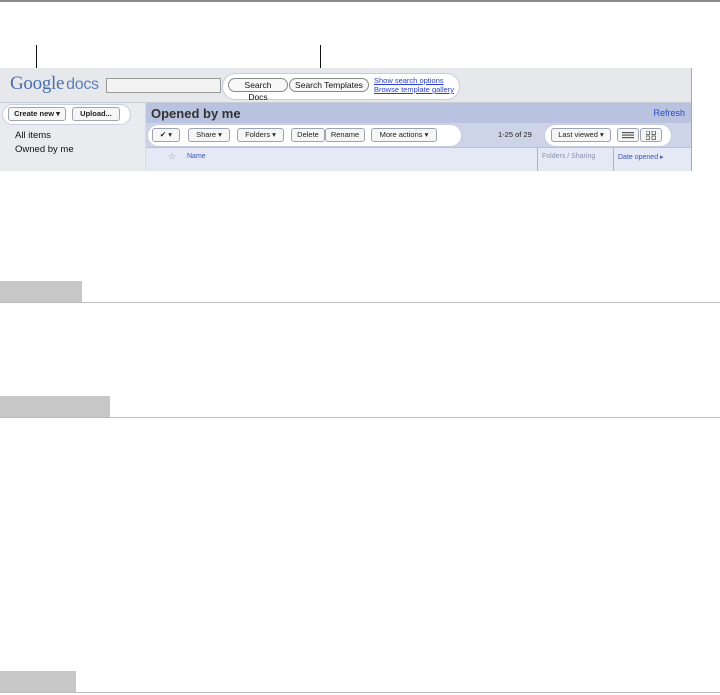  What do you see at coordinates (581, 135) in the screenshot?
I see `sort-dropdown: Last viewed ▾` at bounding box center [581, 135].